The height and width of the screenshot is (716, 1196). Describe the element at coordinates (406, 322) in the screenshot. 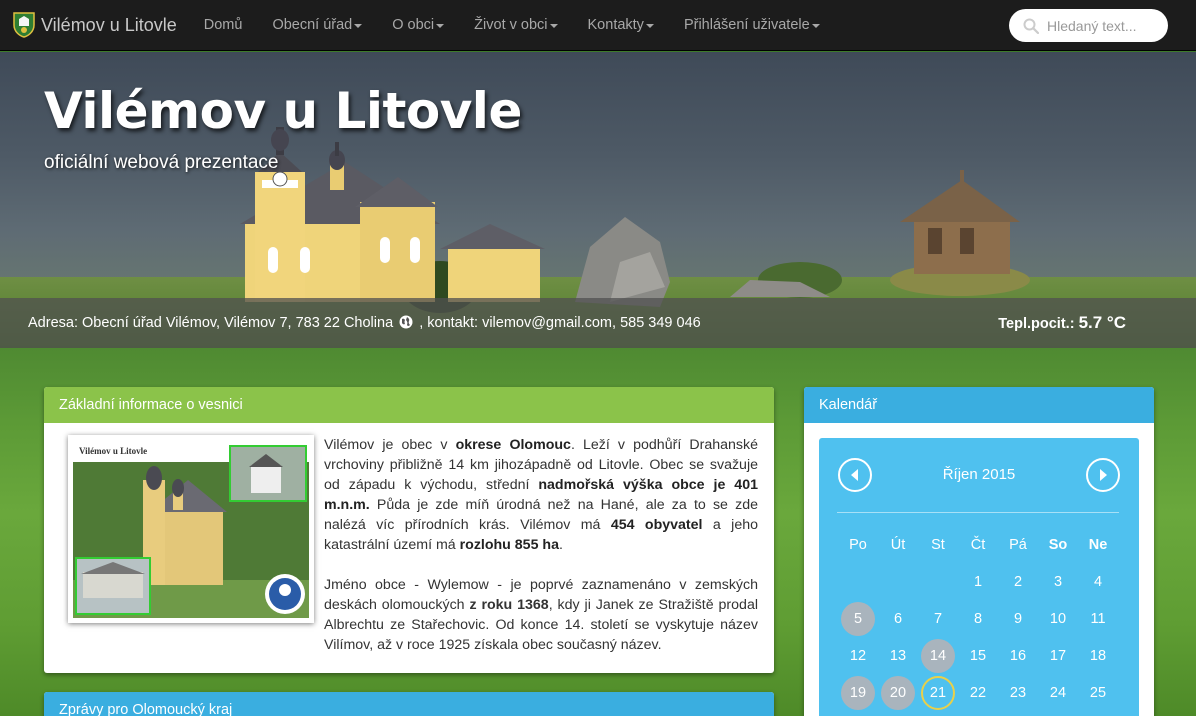

I see `globe-icon` at that location.